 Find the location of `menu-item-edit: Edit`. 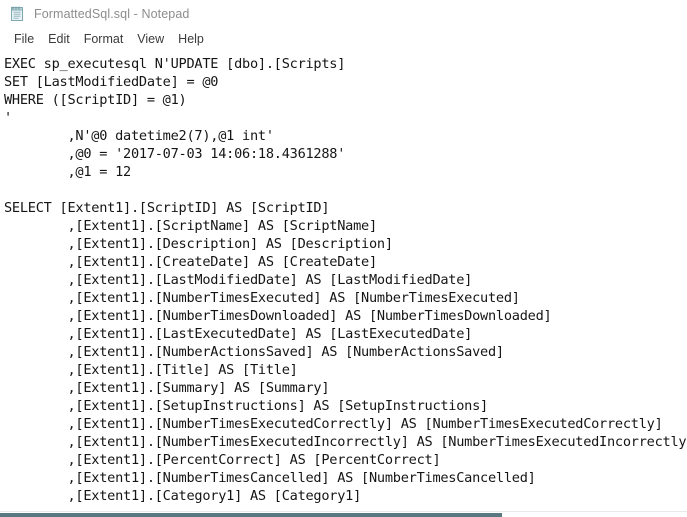

menu-item-edit: Edit is located at coordinates (59, 40).